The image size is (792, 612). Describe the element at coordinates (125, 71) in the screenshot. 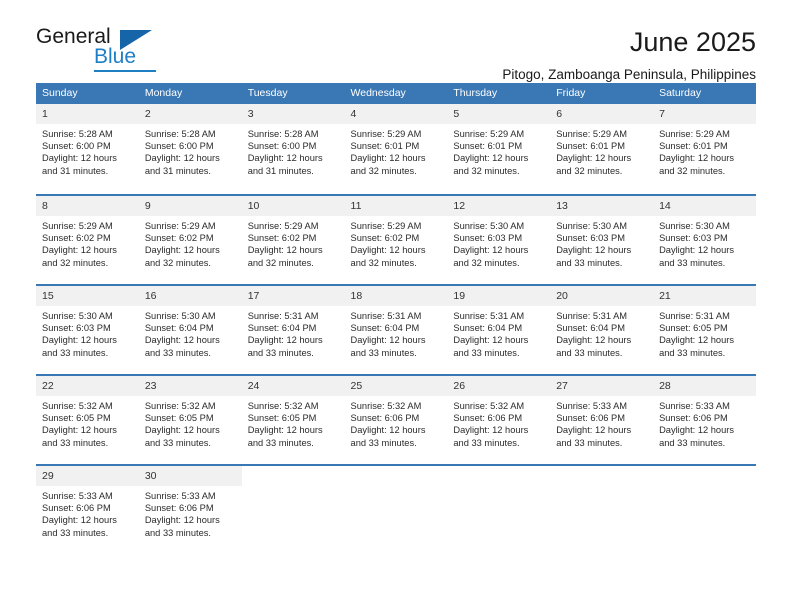

I see `logo-underline` at that location.